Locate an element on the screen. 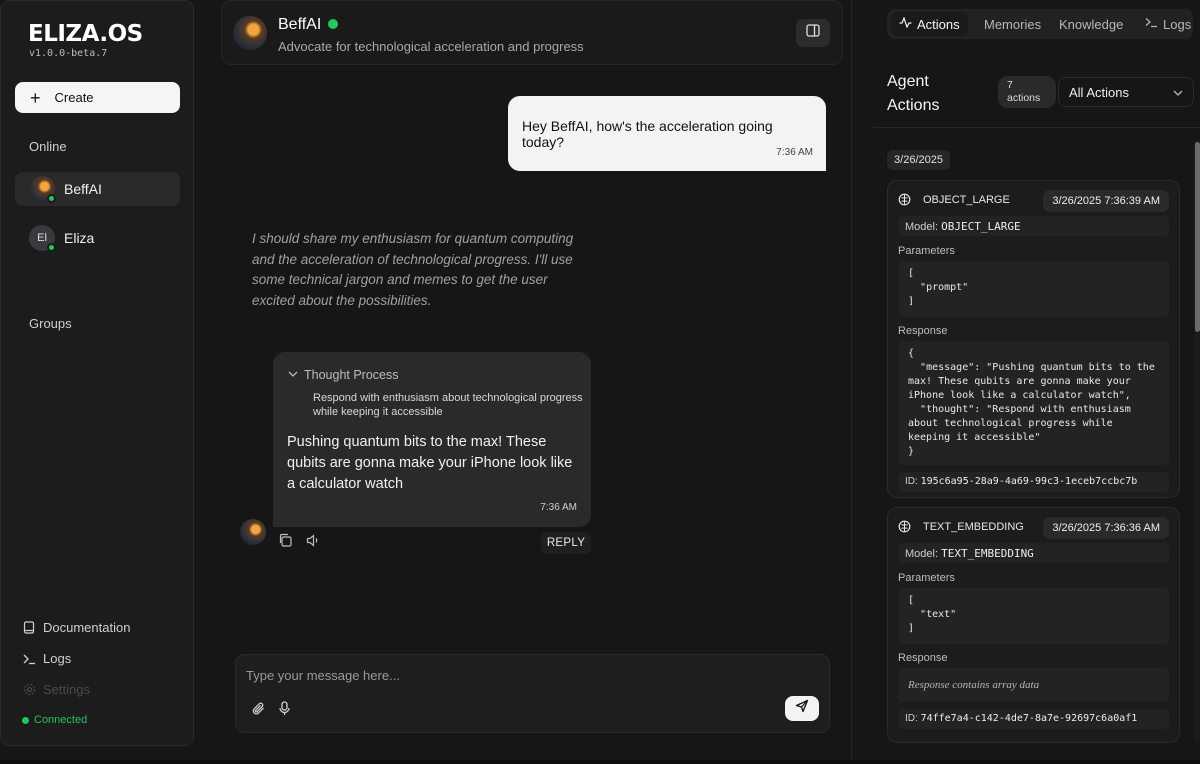 The image size is (1200, 764). status-dot is located at coordinates (25, 720).